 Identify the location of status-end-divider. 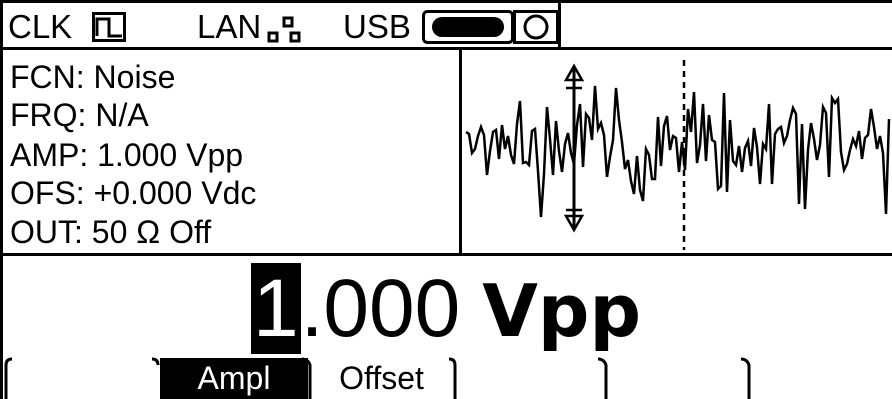
(559, 24).